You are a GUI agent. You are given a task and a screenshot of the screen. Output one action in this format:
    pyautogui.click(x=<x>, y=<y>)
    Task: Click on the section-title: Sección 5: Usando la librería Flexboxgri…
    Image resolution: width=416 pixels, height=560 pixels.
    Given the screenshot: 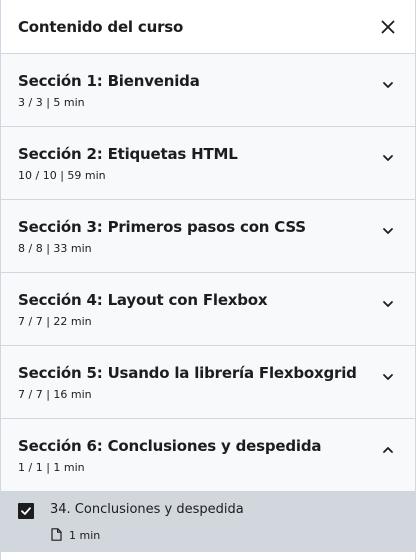 What is the action you would take?
    pyautogui.click(x=187, y=373)
    